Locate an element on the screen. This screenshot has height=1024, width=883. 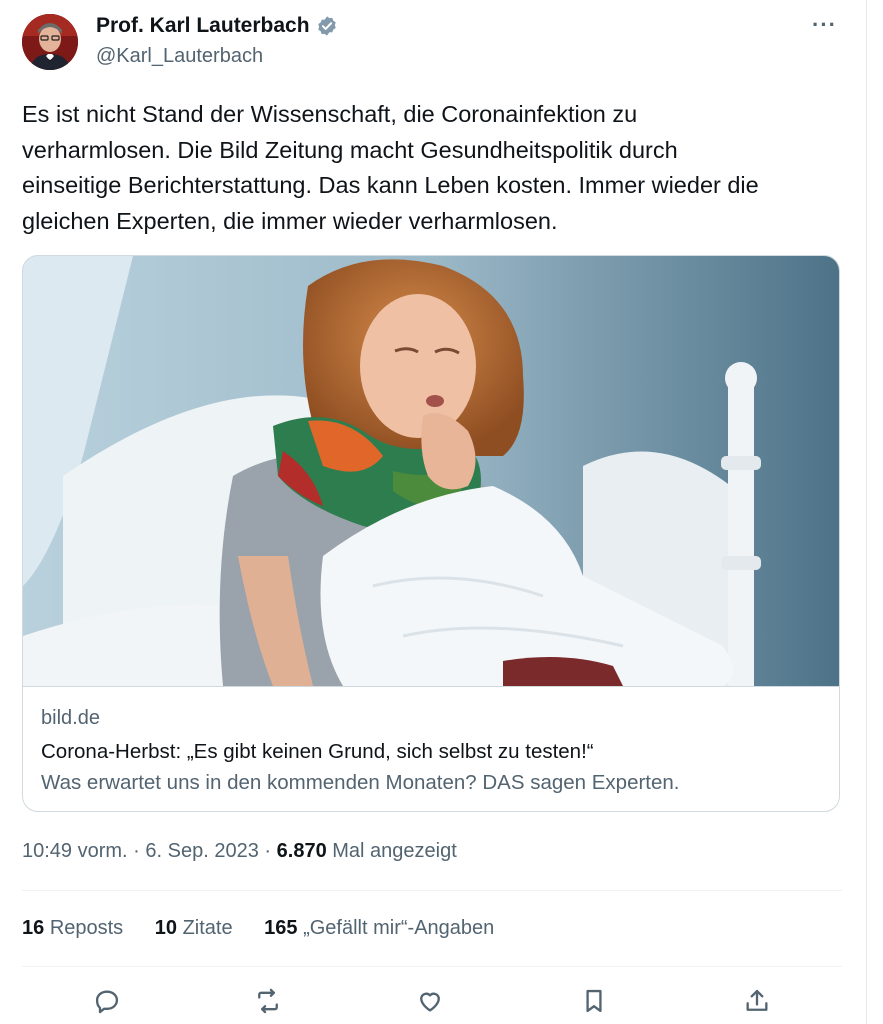
card-domain: bild.de is located at coordinates (70, 718).